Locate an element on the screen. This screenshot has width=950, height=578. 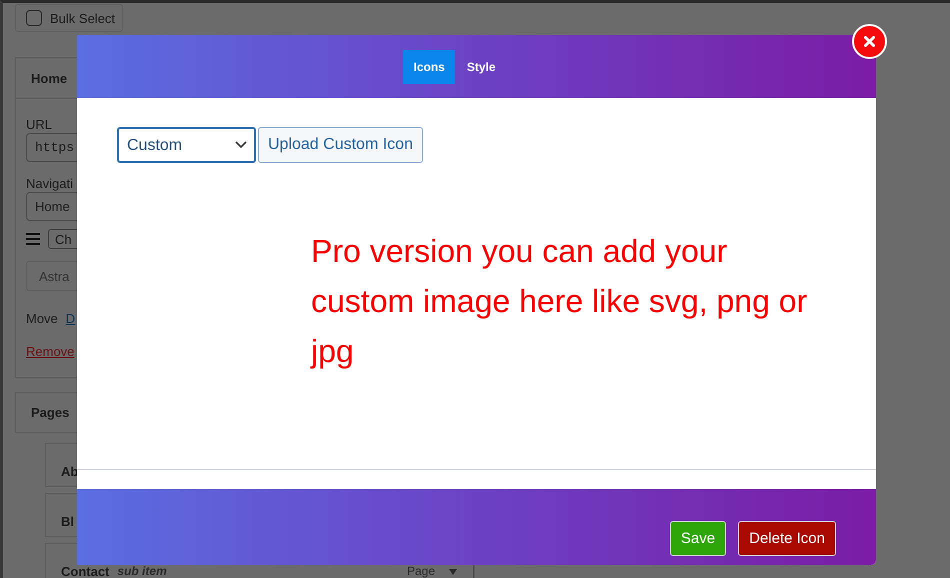
pro-version-notice: Pro version you can add your custom image here like svg, png or jpg is located at coordinates (559, 301).